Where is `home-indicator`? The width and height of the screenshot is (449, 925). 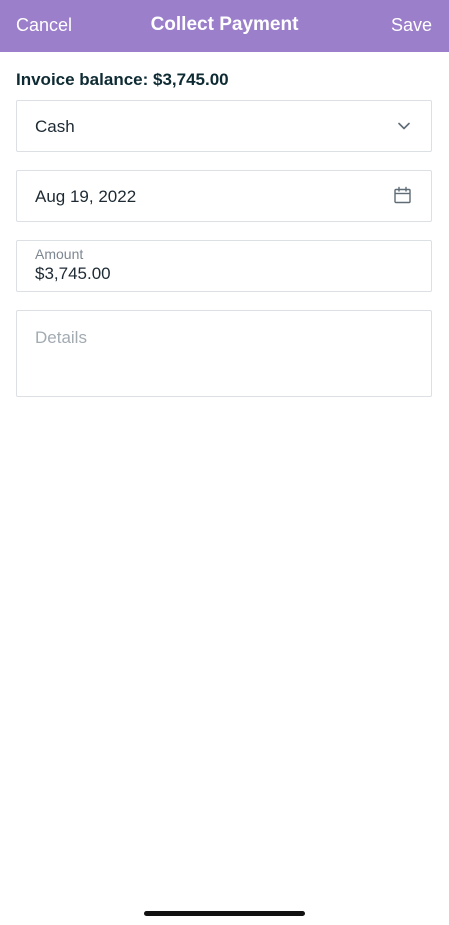 home-indicator is located at coordinates (224, 913).